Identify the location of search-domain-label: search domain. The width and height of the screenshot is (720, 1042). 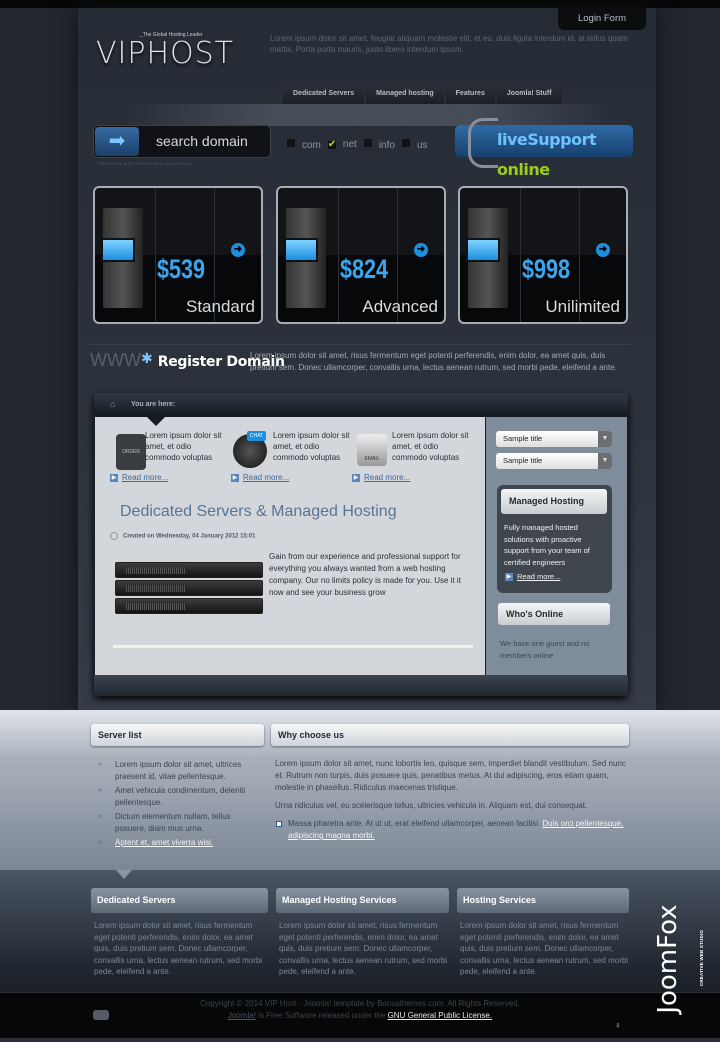
(202, 141).